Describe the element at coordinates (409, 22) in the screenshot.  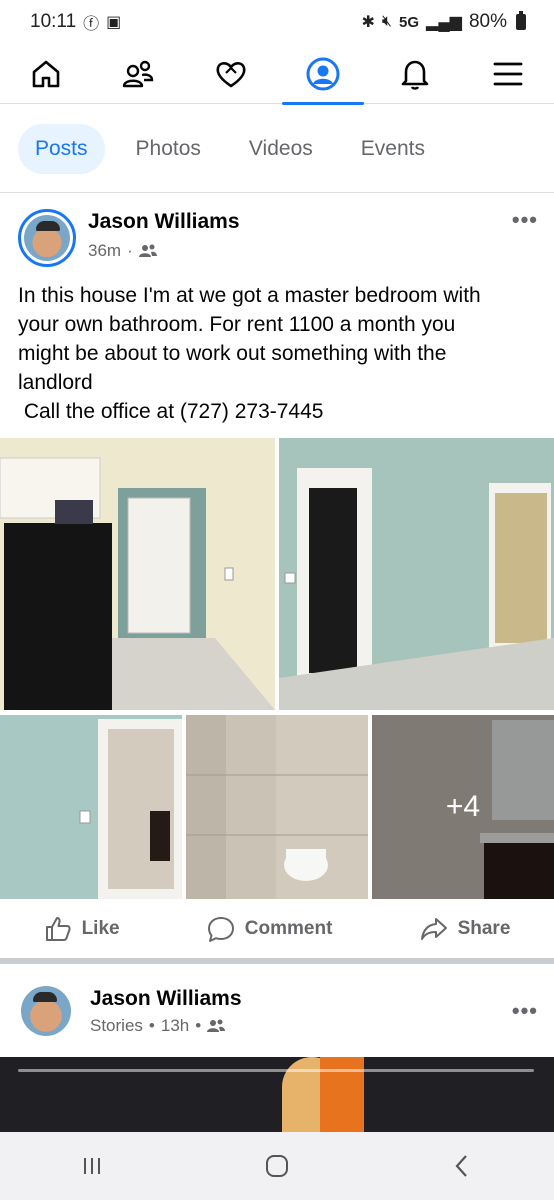
I see `network-label: 5G` at that location.